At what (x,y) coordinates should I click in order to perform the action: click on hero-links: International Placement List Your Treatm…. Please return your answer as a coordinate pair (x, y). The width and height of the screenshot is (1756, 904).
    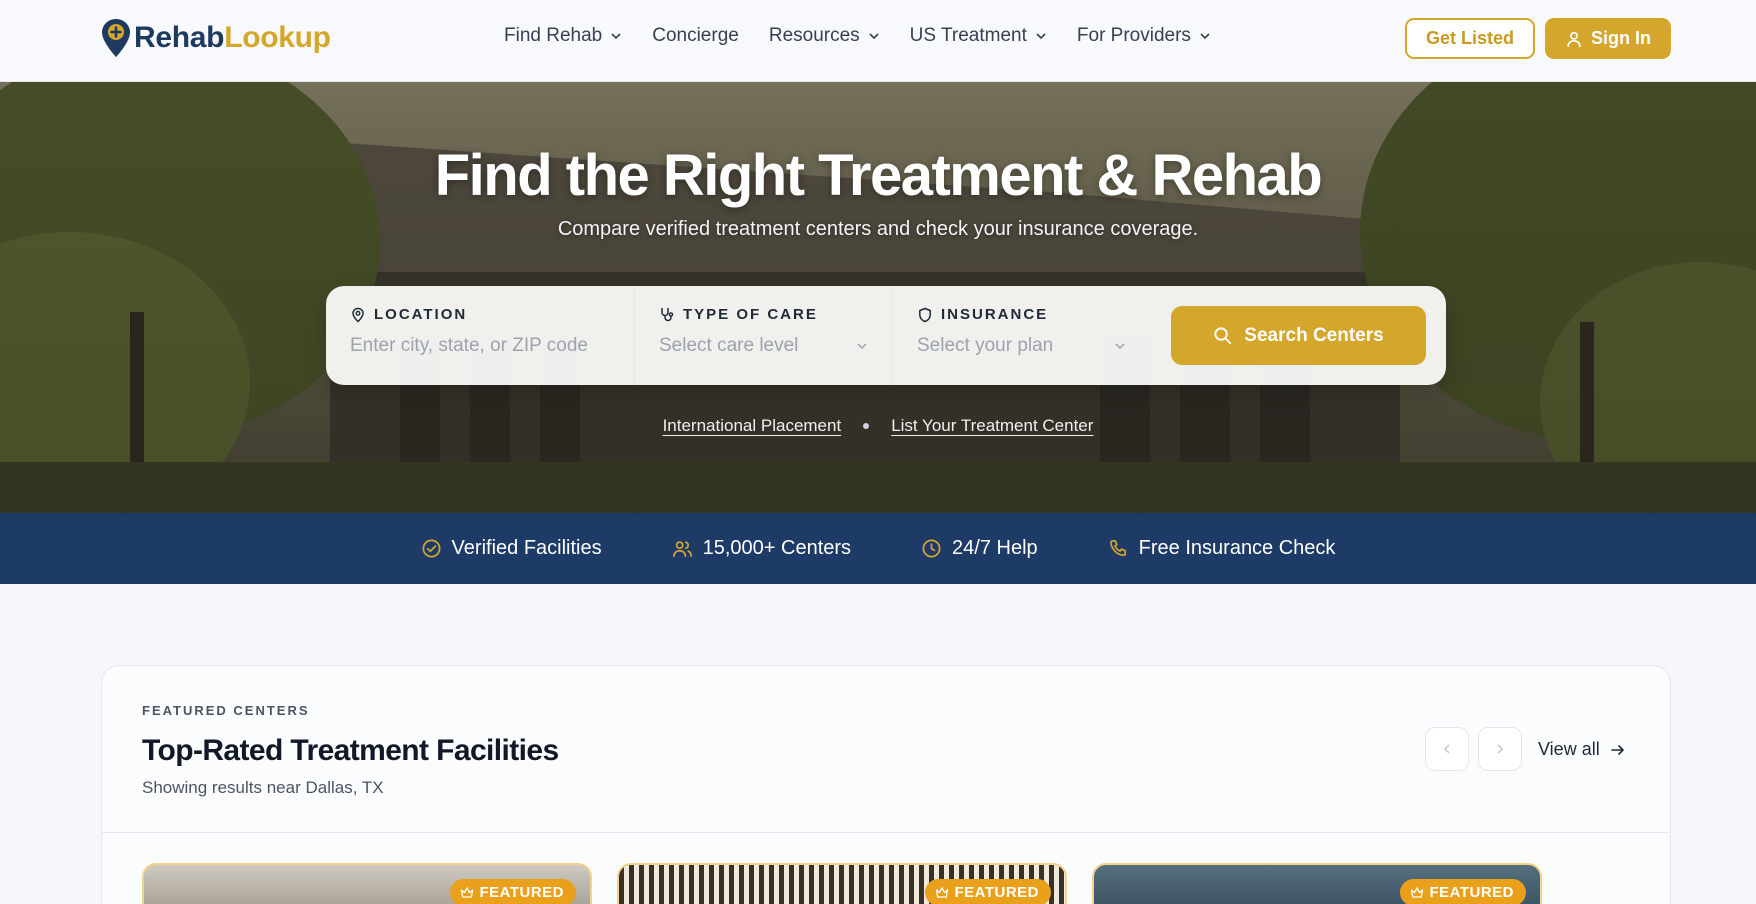
    Looking at the image, I should click on (878, 426).